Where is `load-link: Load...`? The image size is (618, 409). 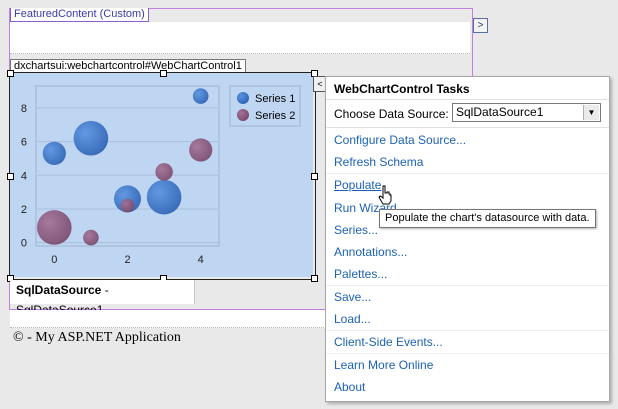
load-link: Load... is located at coordinates (352, 319).